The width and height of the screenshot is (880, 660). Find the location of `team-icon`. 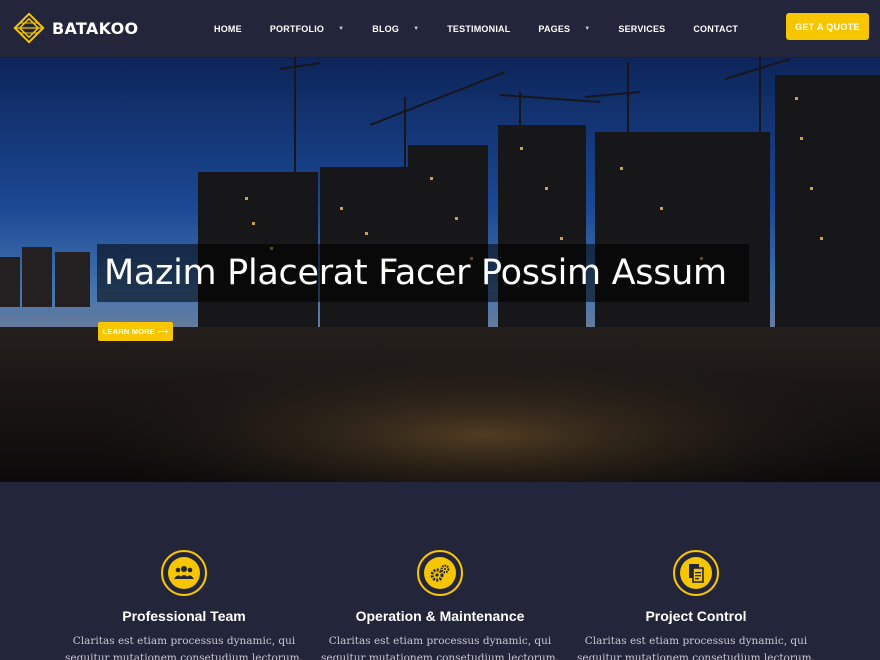

team-icon is located at coordinates (184, 573).